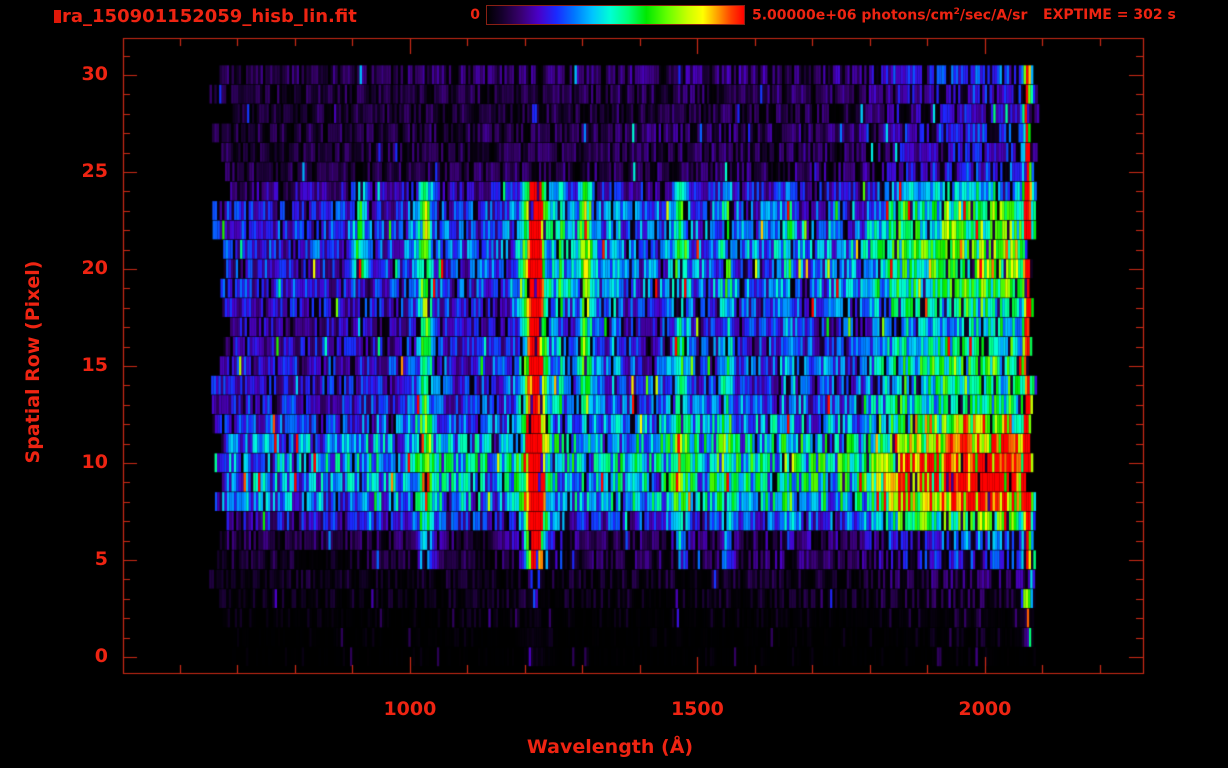 Image resolution: width=1228 pixels, height=768 pixels. What do you see at coordinates (853, 15) in the screenshot?
I see `colorbar-max-prefix: 5.00000e+06 photons/cm` at bounding box center [853, 15].